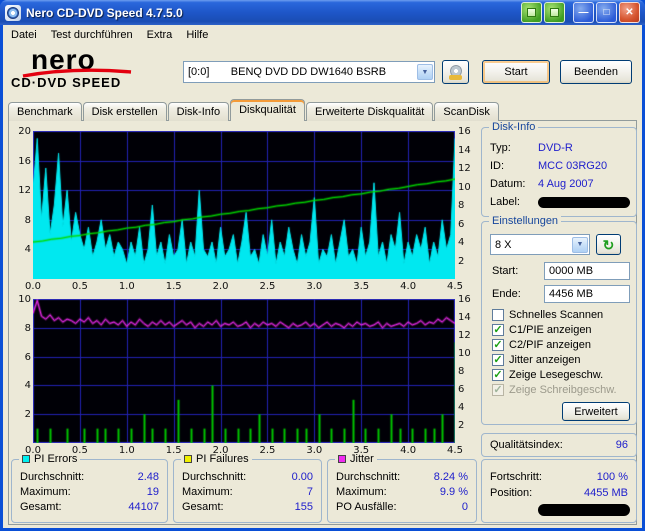 The width and height of the screenshot is (645, 531). What do you see at coordinates (24, 131) in the screenshot?
I see `axis-tick-left: 20` at bounding box center [24, 131].